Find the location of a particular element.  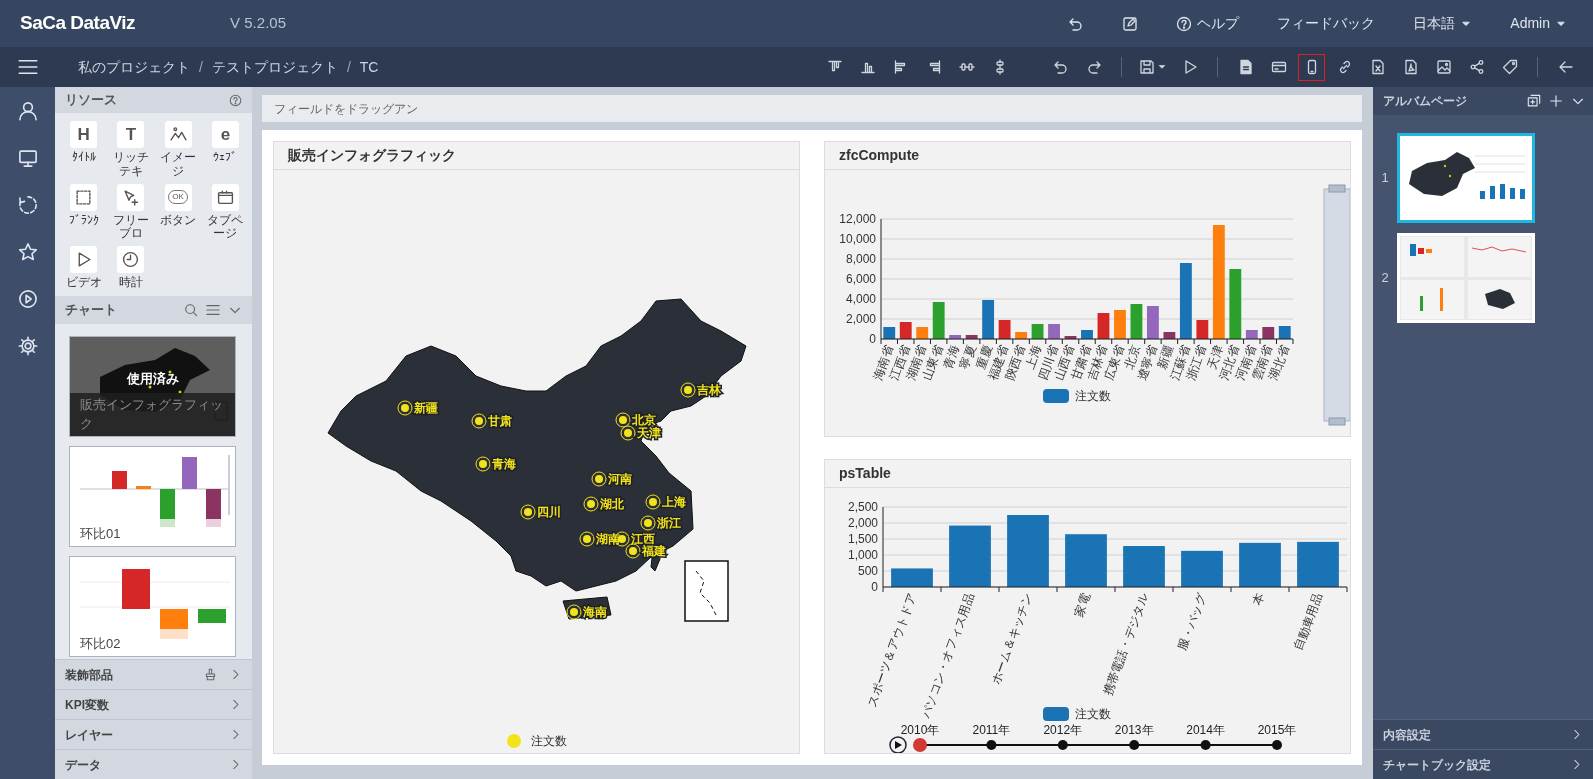

resource-label: 時計 is located at coordinates (130, 283).